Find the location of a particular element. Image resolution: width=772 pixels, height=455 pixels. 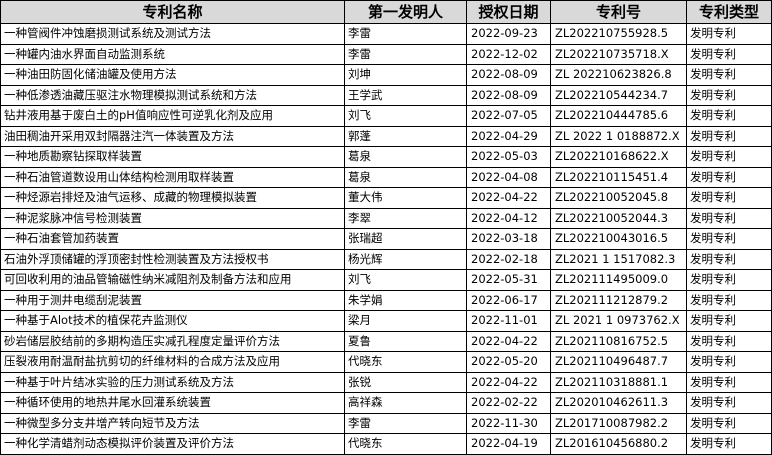

patent-number-cell: ZL201610456880.2 is located at coordinates (618, 444).